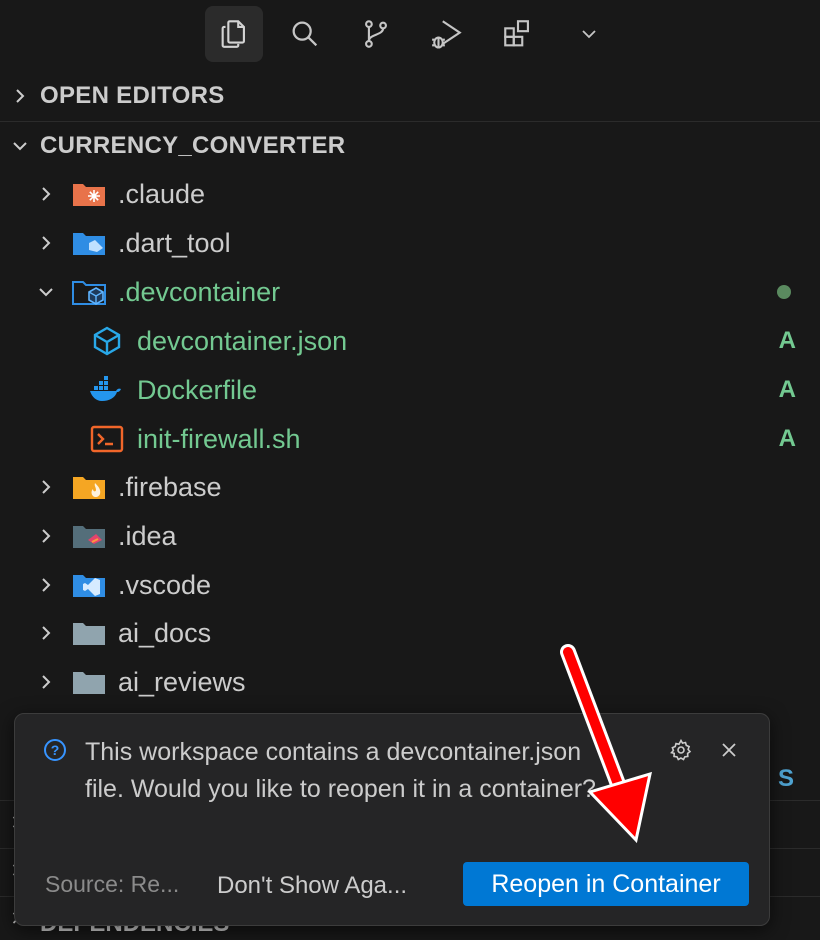 This screenshot has height=940, width=820. What do you see at coordinates (410, 292) in the screenshot?
I see `tree-item-devcontainer: .devcontainer` at bounding box center [410, 292].